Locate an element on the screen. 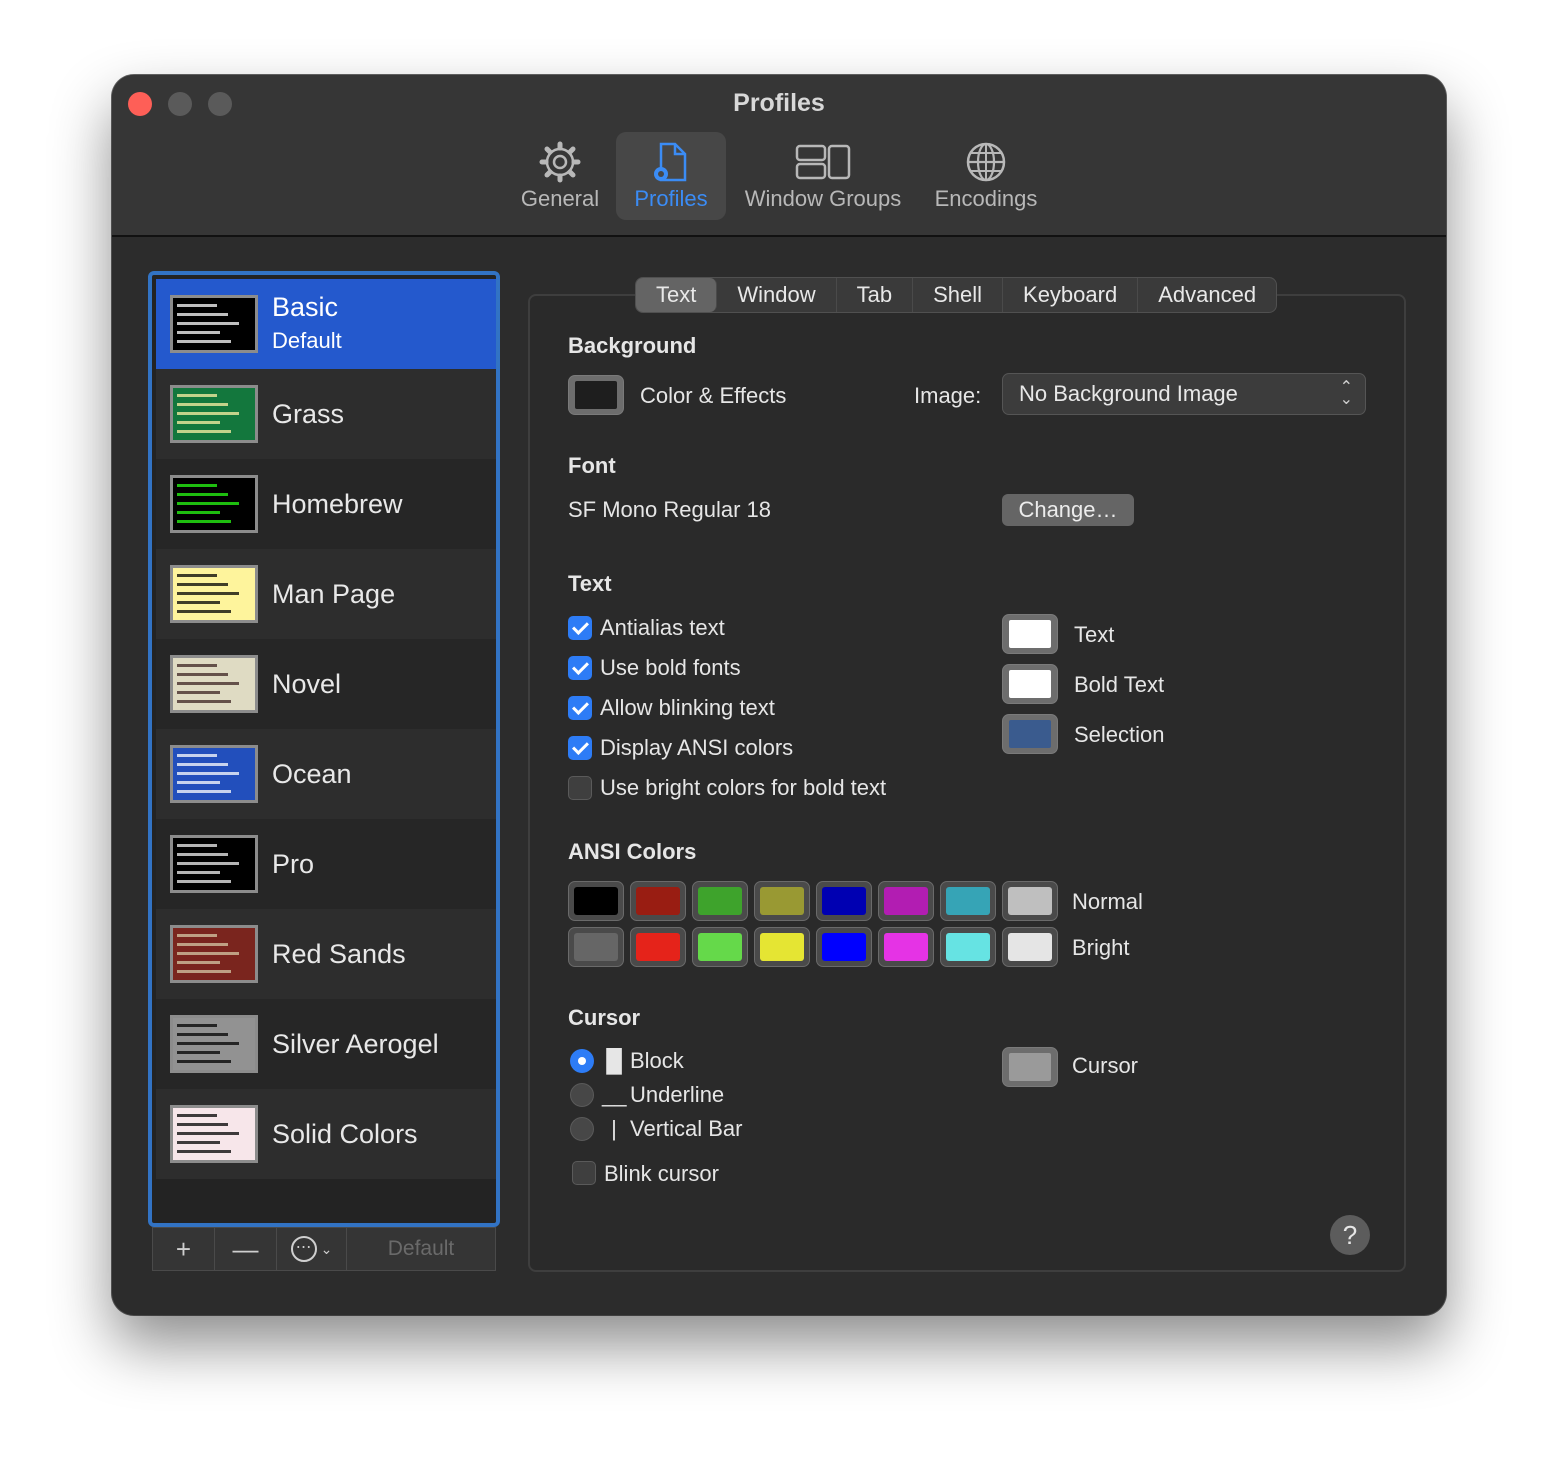 This screenshot has width=1558, height=1464. profile-name: Ocean is located at coordinates (312, 773).